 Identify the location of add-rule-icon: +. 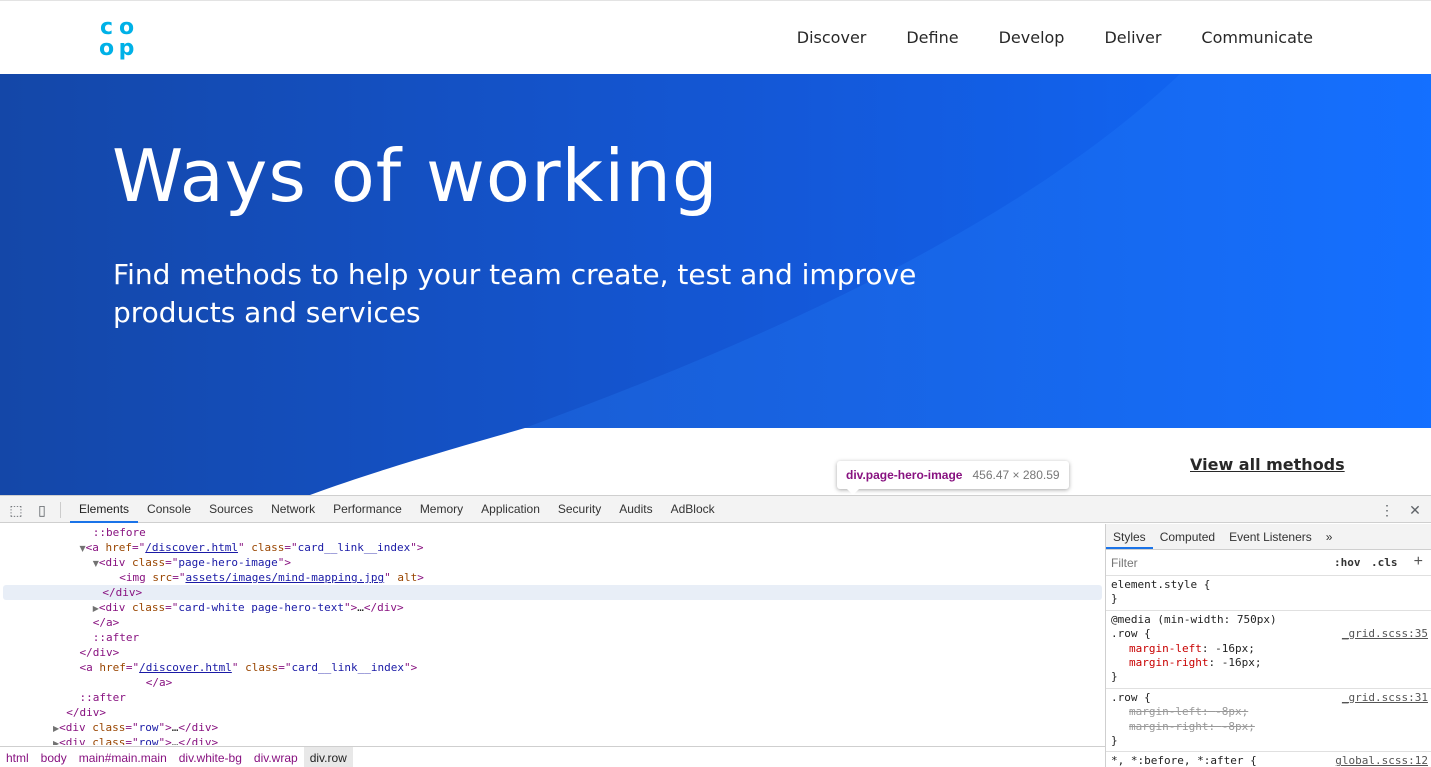
(1418, 562).